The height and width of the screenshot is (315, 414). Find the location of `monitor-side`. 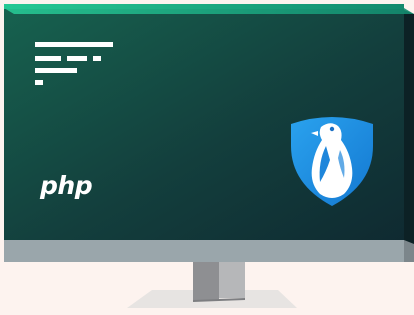

monitor-side is located at coordinates (409, 136).